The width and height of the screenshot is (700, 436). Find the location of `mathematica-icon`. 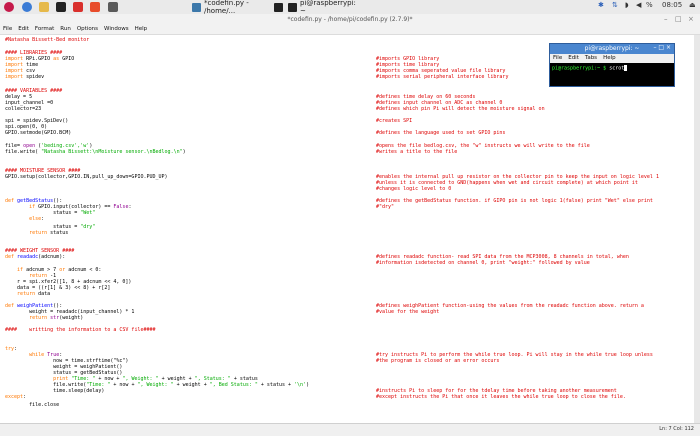

mathematica-icon is located at coordinates (78, 7).